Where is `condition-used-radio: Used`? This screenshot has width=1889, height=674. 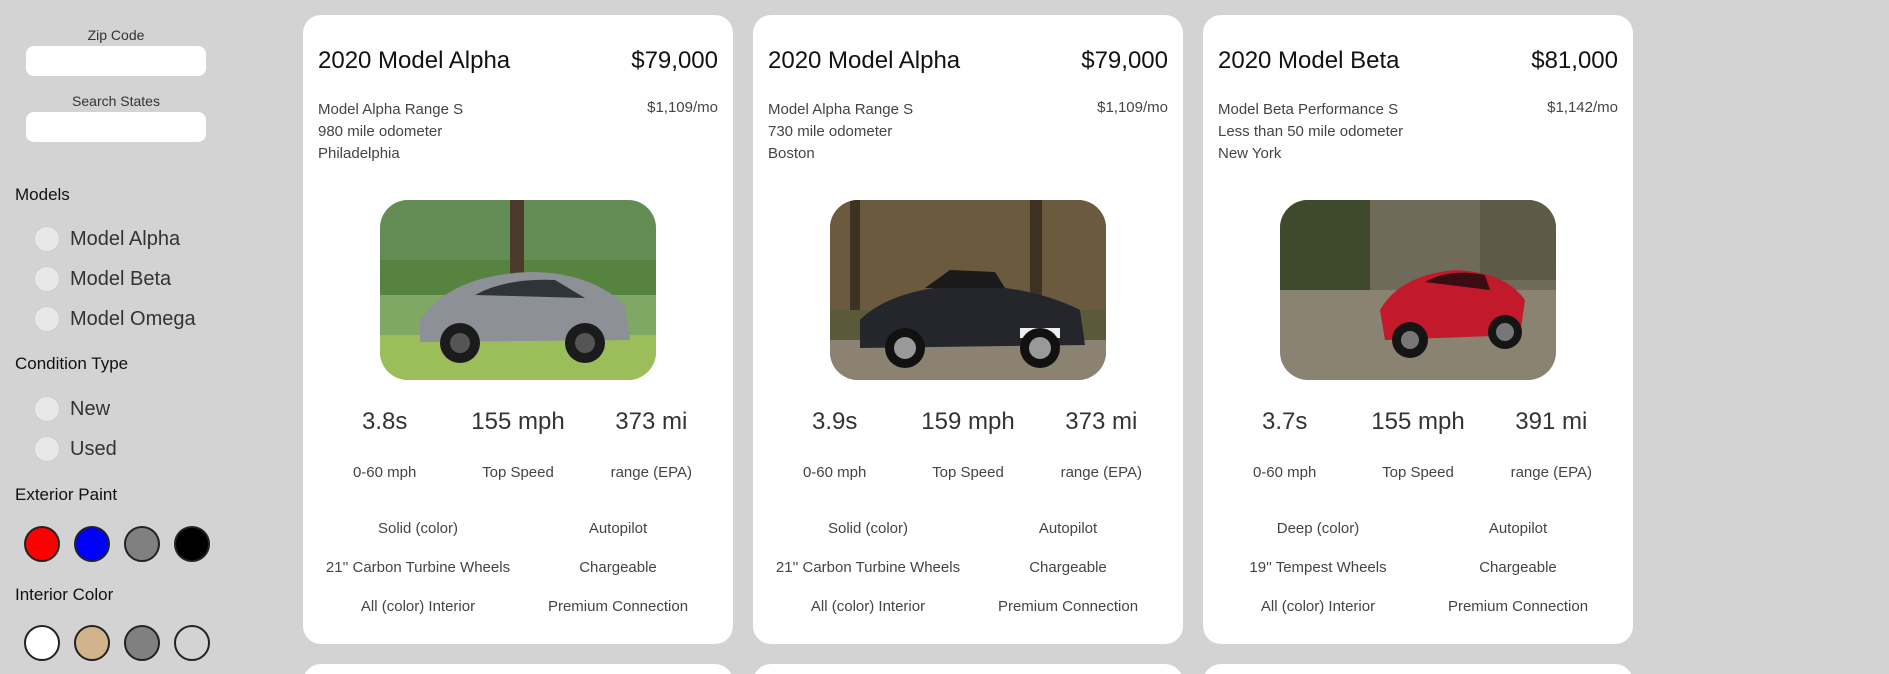
condition-used-radio: Used is located at coordinates (75, 449).